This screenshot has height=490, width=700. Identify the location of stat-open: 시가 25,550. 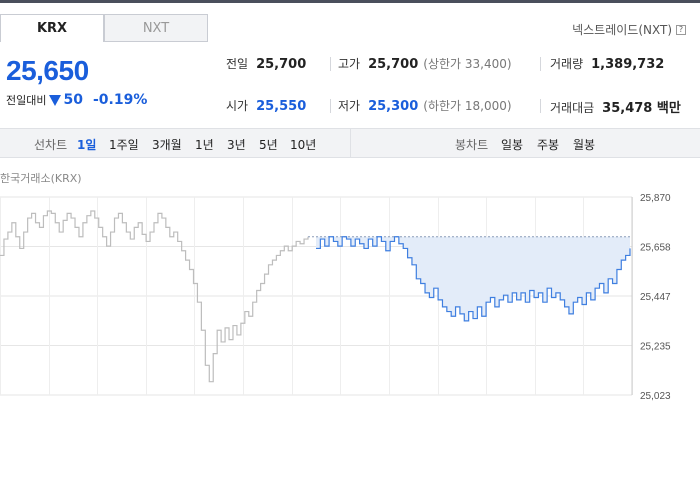
(266, 105).